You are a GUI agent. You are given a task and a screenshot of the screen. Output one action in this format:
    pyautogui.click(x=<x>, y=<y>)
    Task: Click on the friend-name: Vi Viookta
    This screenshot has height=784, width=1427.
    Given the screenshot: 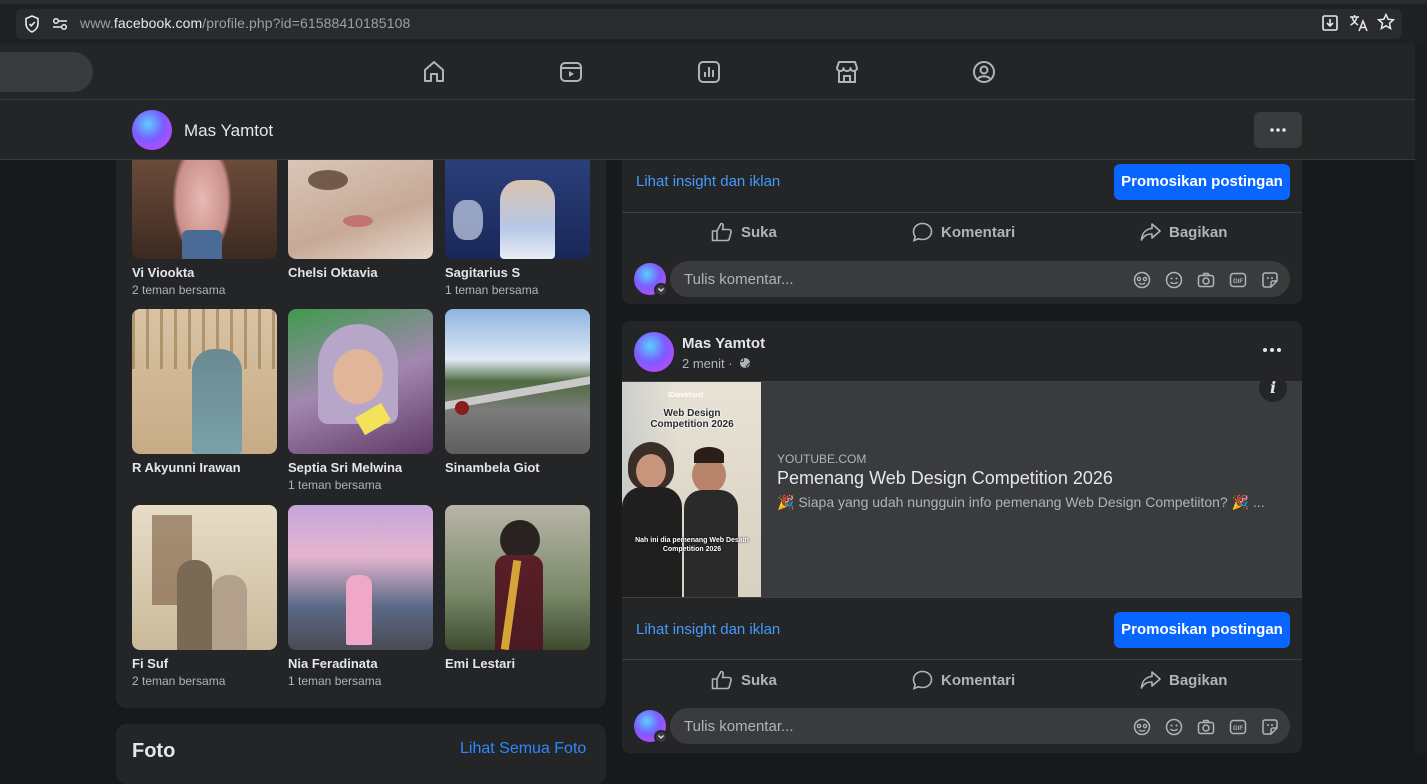 What is the action you would take?
    pyautogui.click(x=163, y=272)
    